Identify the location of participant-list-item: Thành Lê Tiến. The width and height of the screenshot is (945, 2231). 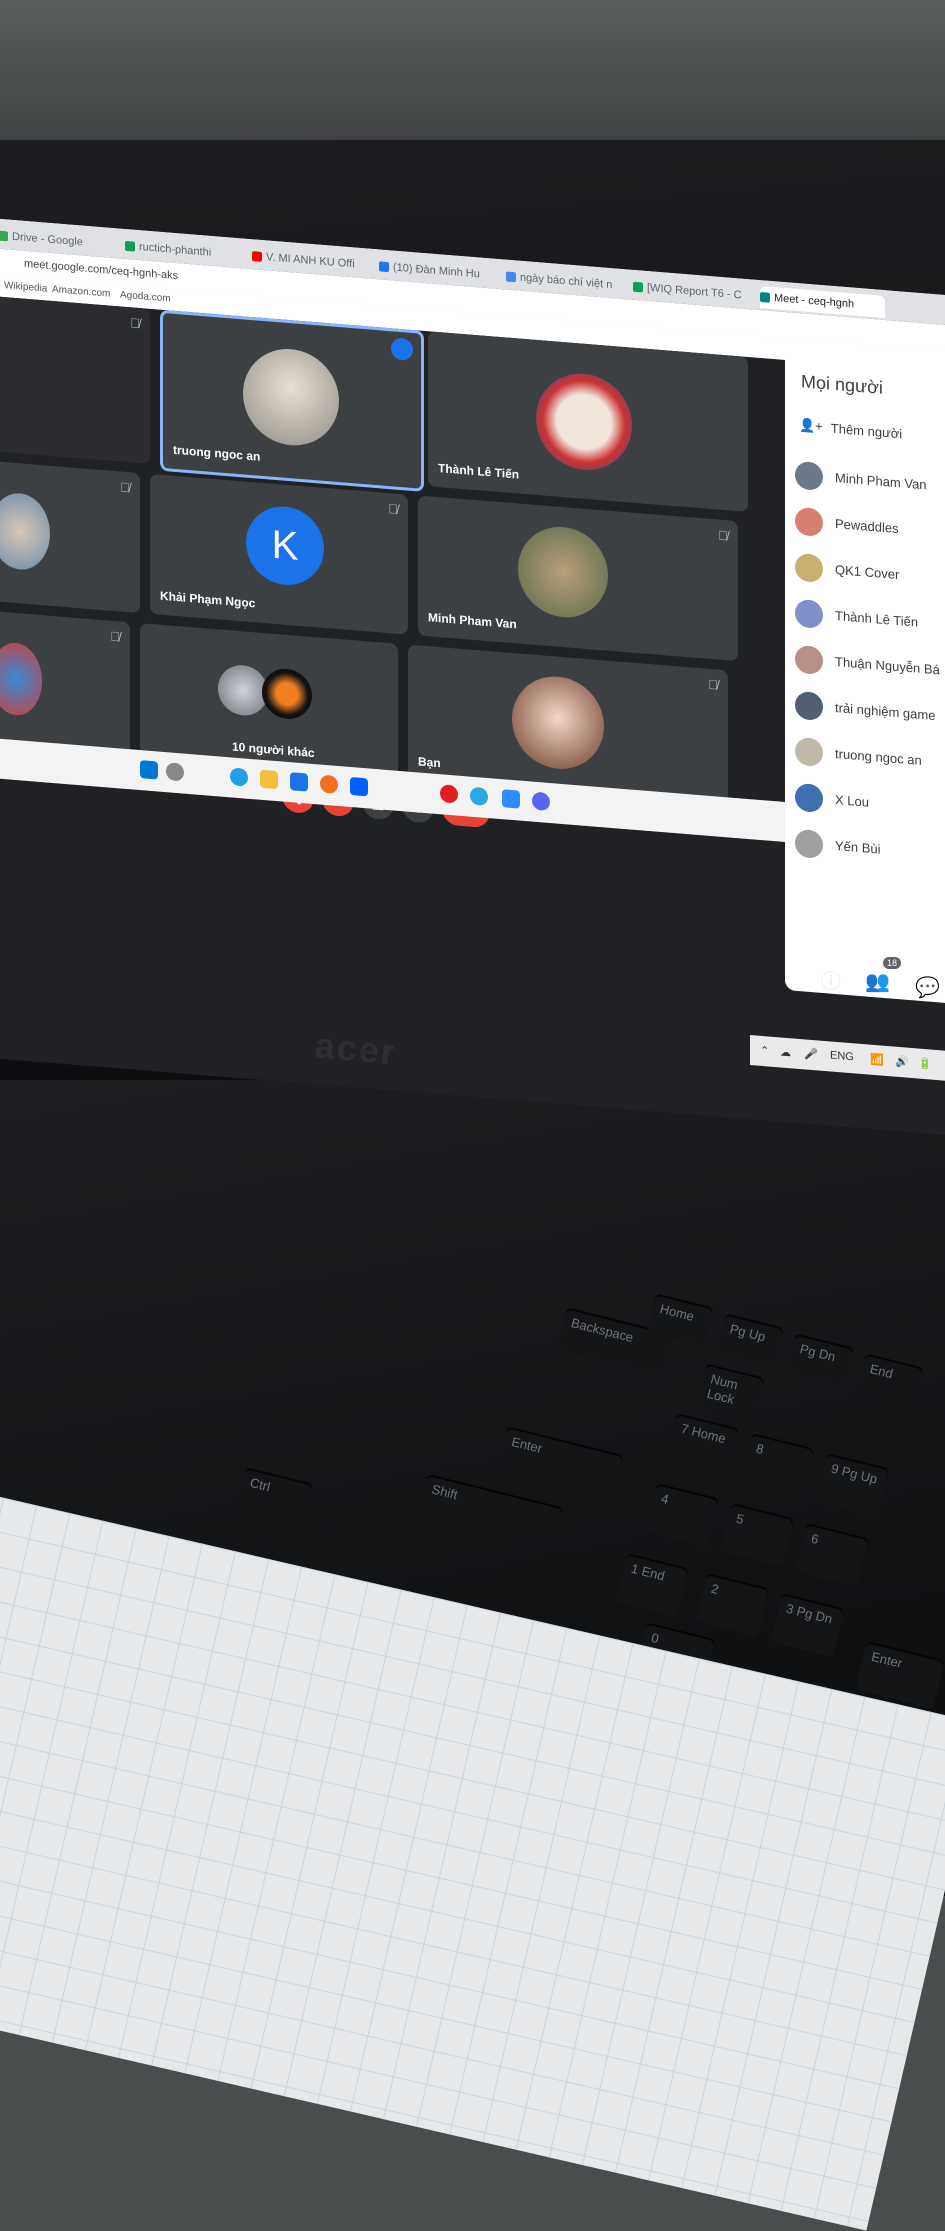
(865, 619).